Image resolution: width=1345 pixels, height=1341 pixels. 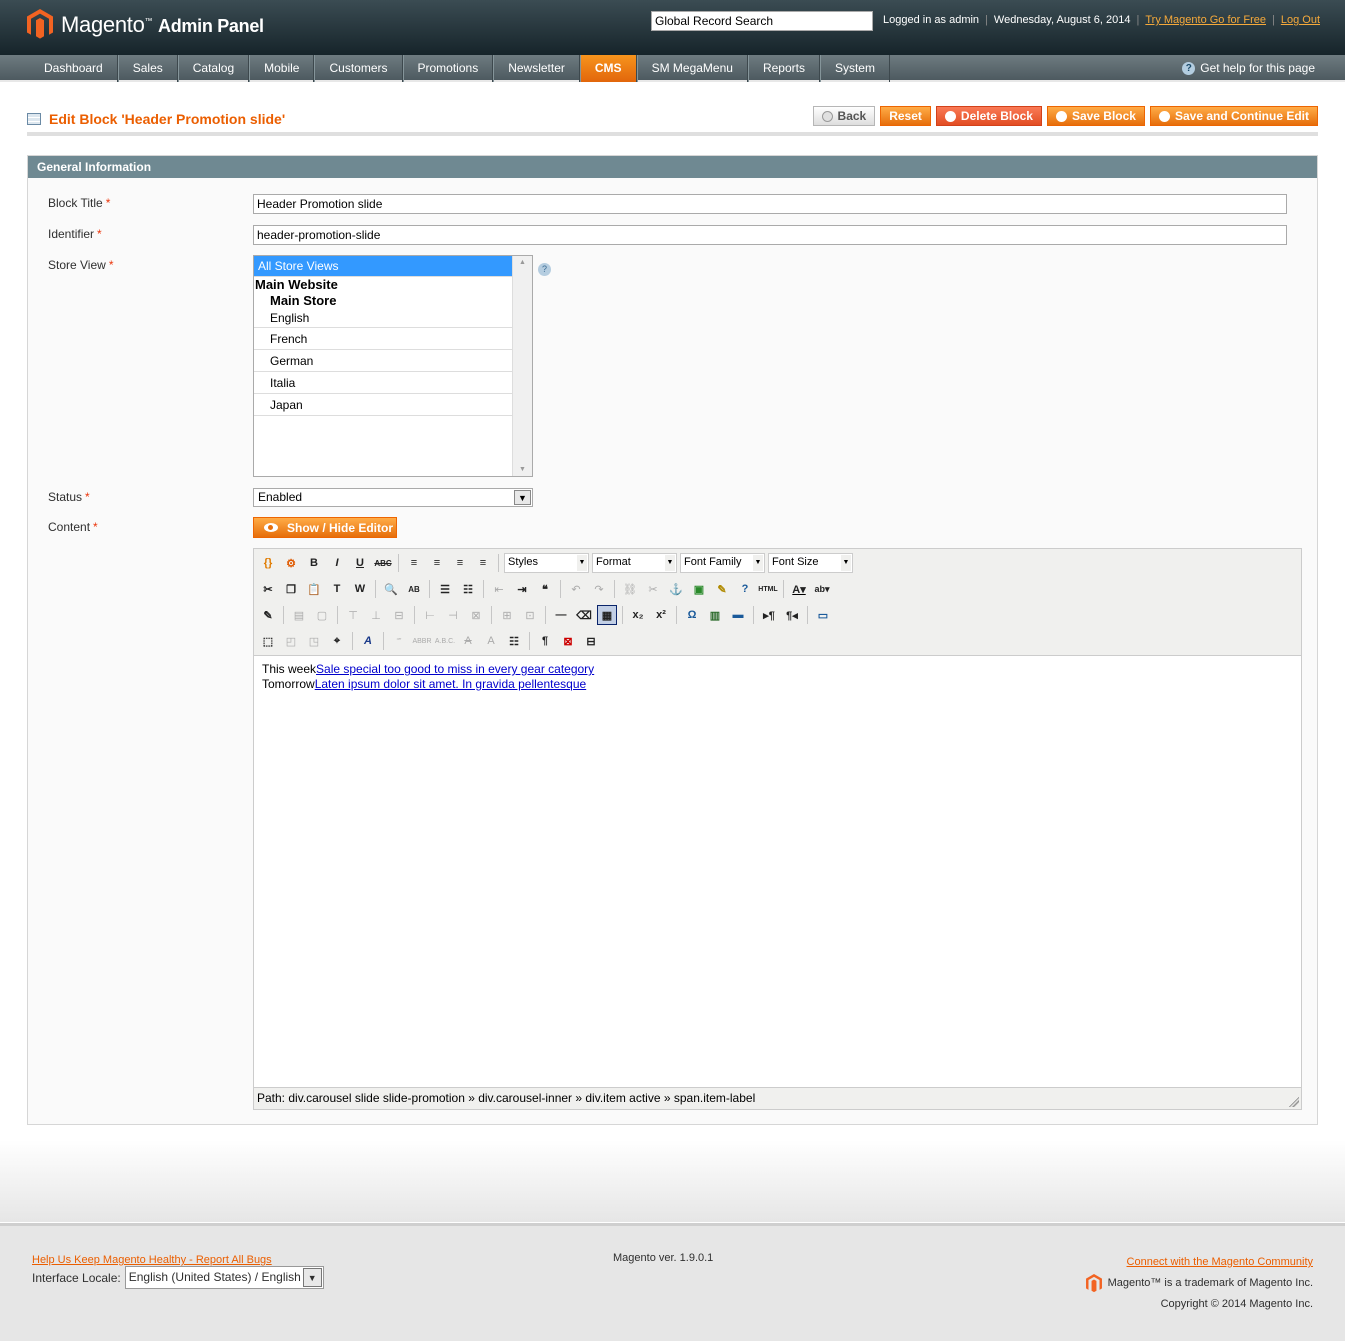 What do you see at coordinates (422, 641) in the screenshot?
I see `abbr-icon: ABBR` at bounding box center [422, 641].